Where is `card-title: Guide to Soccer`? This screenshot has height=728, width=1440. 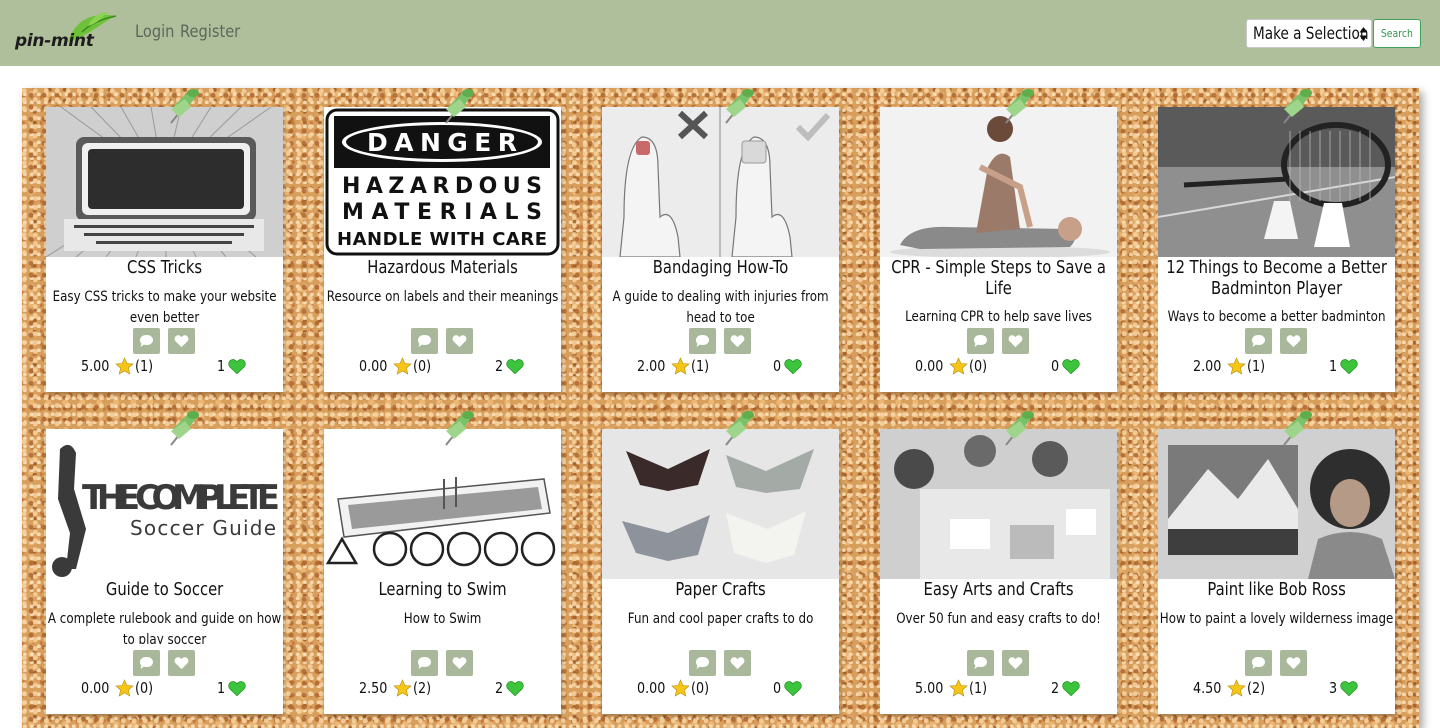 card-title: Guide to Soccer is located at coordinates (164, 589).